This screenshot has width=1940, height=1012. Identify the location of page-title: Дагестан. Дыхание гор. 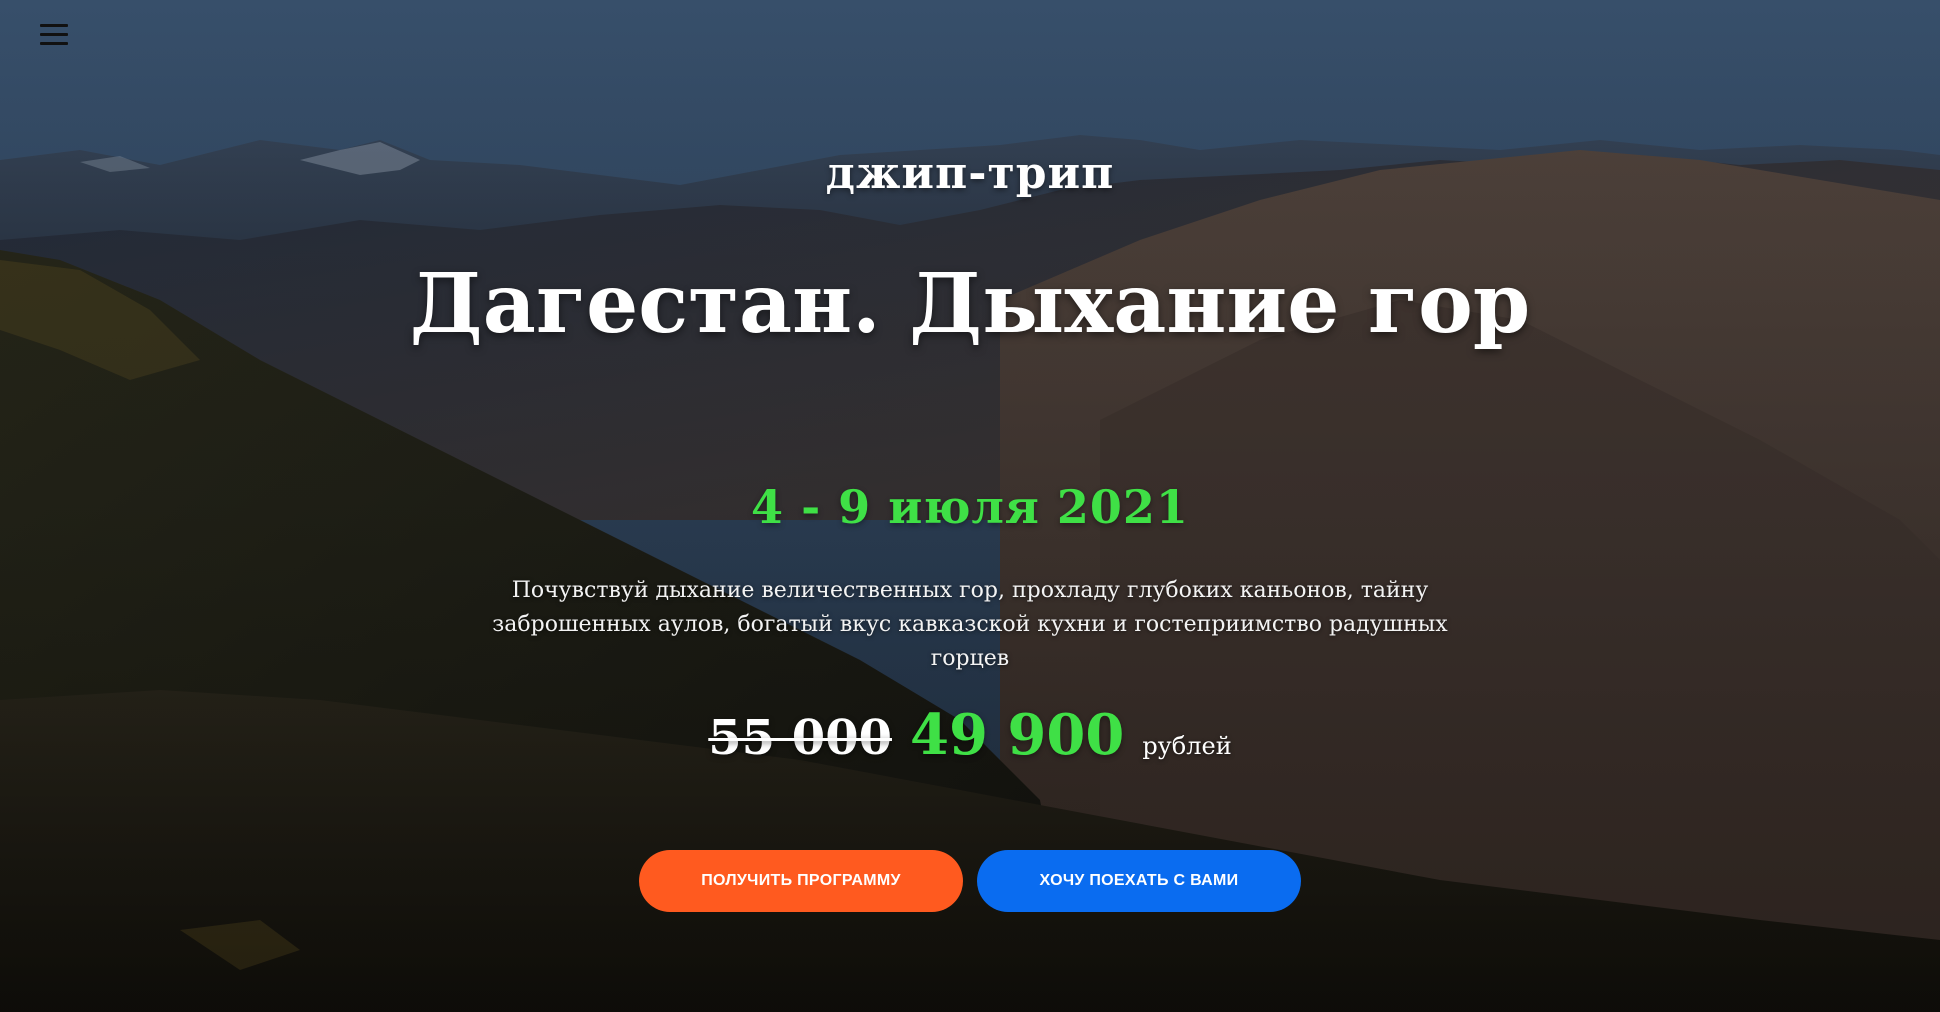
(970, 304).